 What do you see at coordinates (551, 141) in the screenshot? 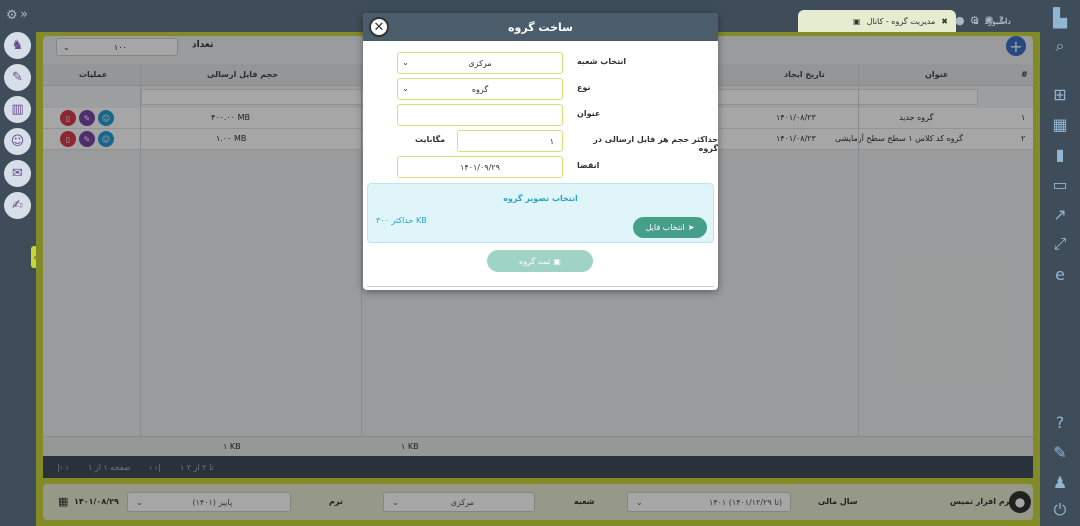
I see `max-size-value: ۱` at bounding box center [551, 141].